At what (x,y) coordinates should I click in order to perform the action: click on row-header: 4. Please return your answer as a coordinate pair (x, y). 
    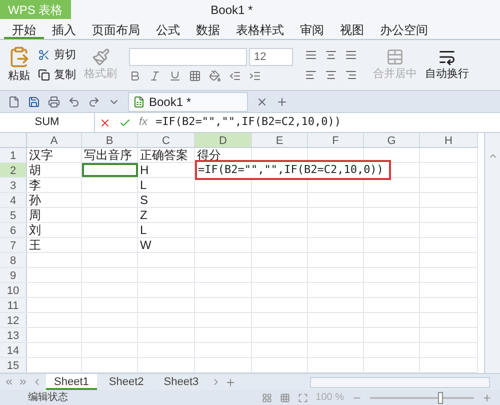
    Looking at the image, I should click on (13, 200).